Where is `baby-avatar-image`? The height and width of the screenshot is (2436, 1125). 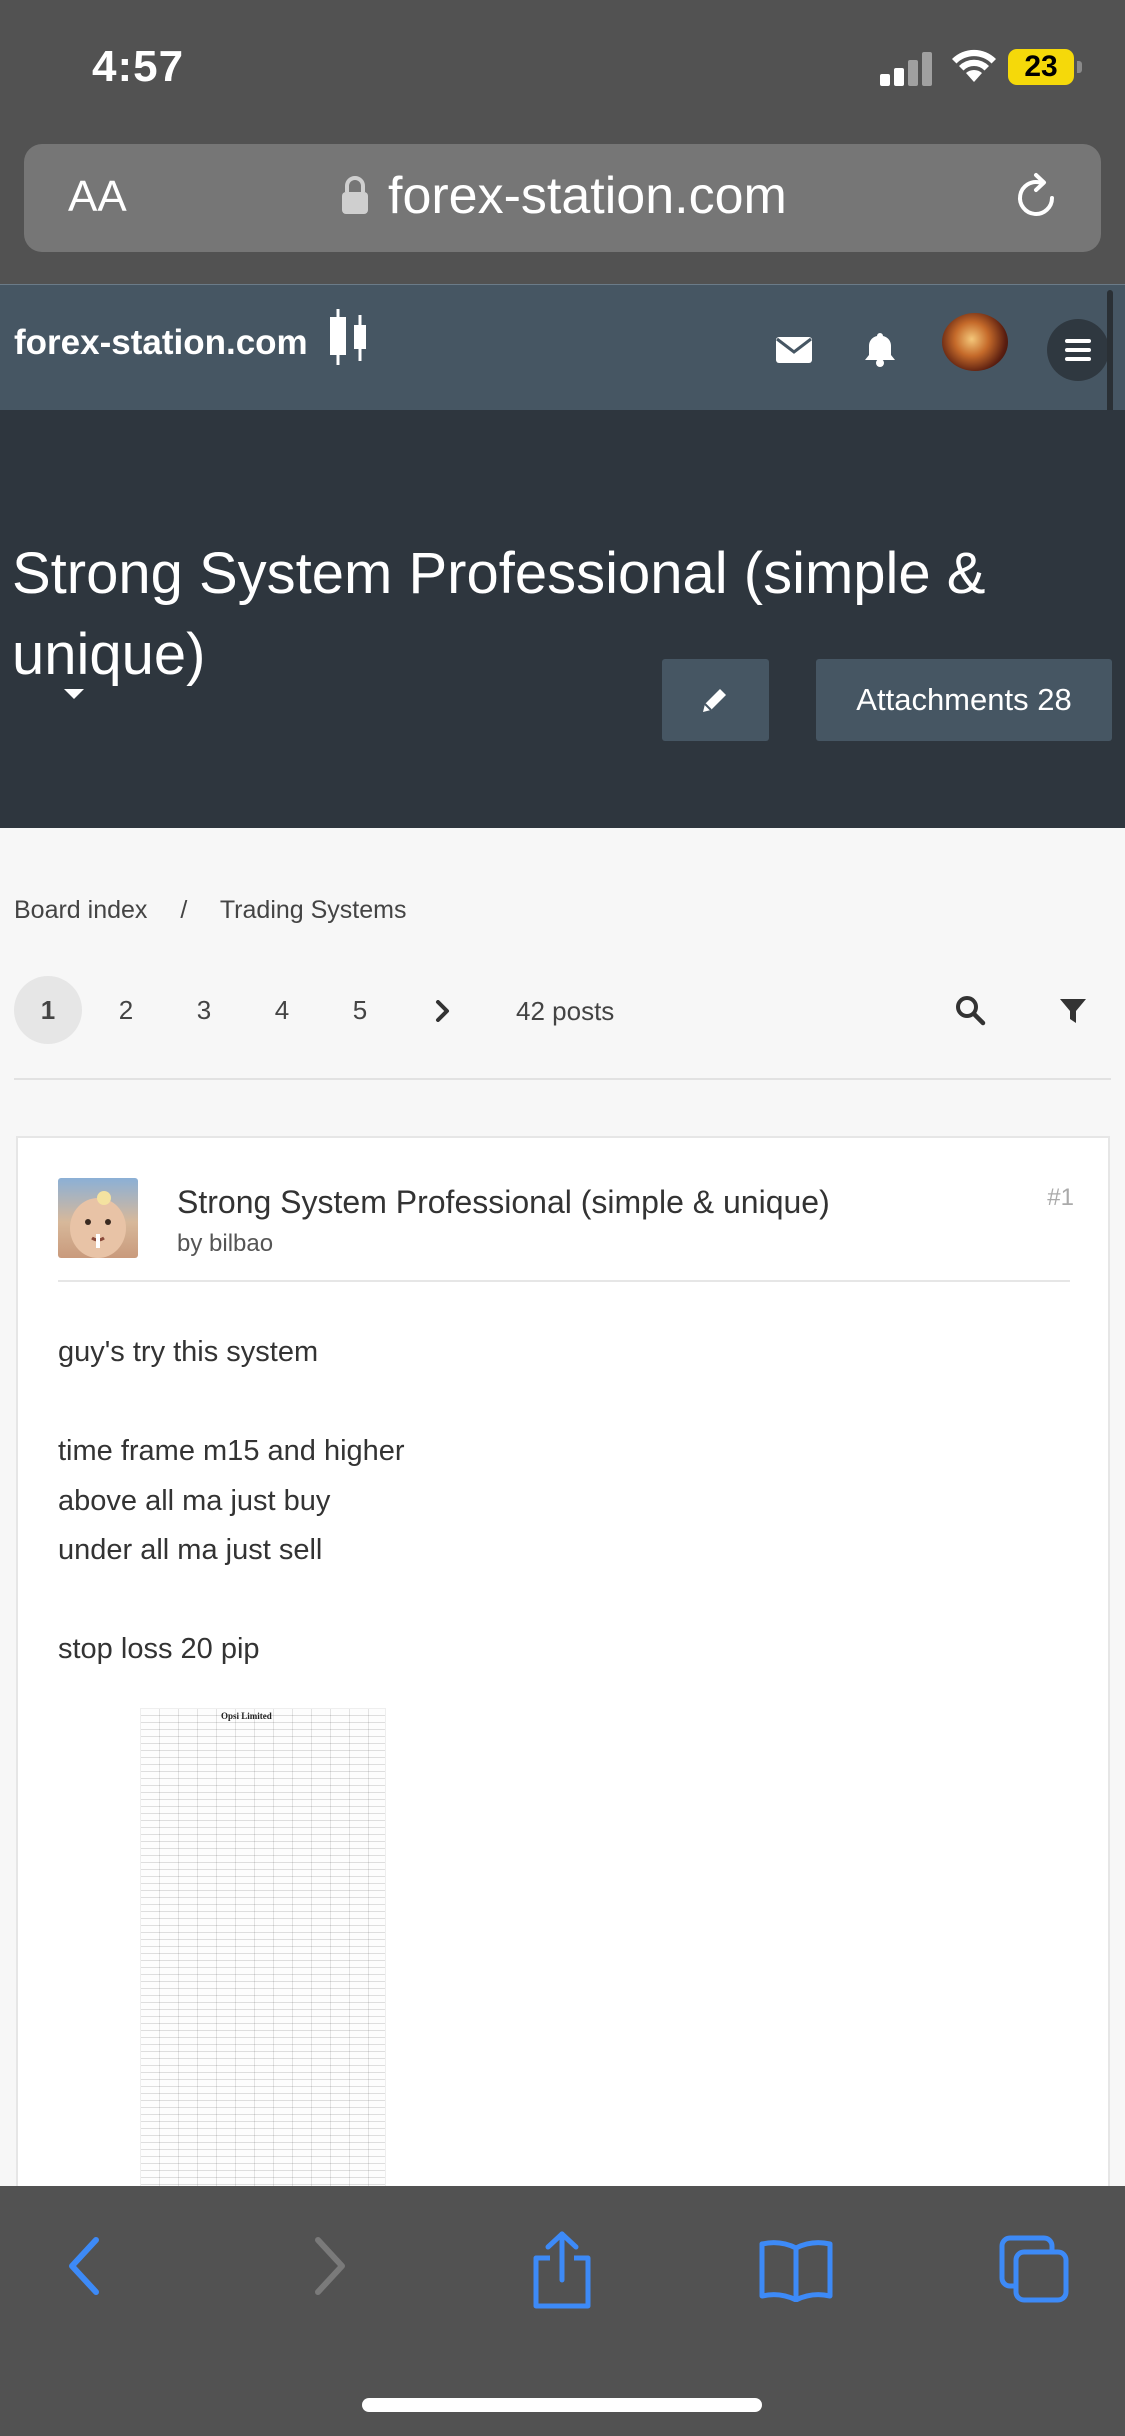
baby-avatar-image is located at coordinates (98, 1224).